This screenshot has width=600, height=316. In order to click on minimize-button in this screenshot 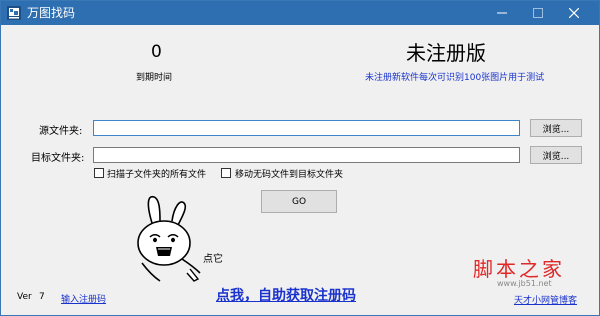, I will do `click(502, 13)`.